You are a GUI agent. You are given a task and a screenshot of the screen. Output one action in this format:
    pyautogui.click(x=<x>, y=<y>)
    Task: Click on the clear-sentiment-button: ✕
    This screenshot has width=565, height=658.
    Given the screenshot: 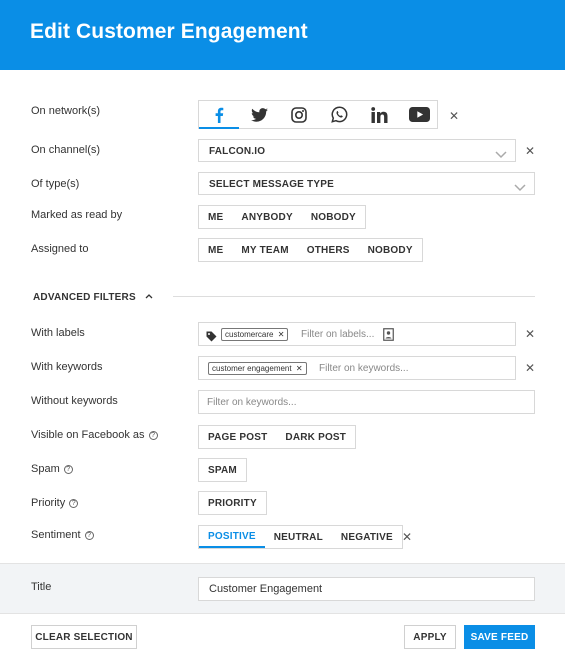 What is the action you would take?
    pyautogui.click(x=407, y=537)
    